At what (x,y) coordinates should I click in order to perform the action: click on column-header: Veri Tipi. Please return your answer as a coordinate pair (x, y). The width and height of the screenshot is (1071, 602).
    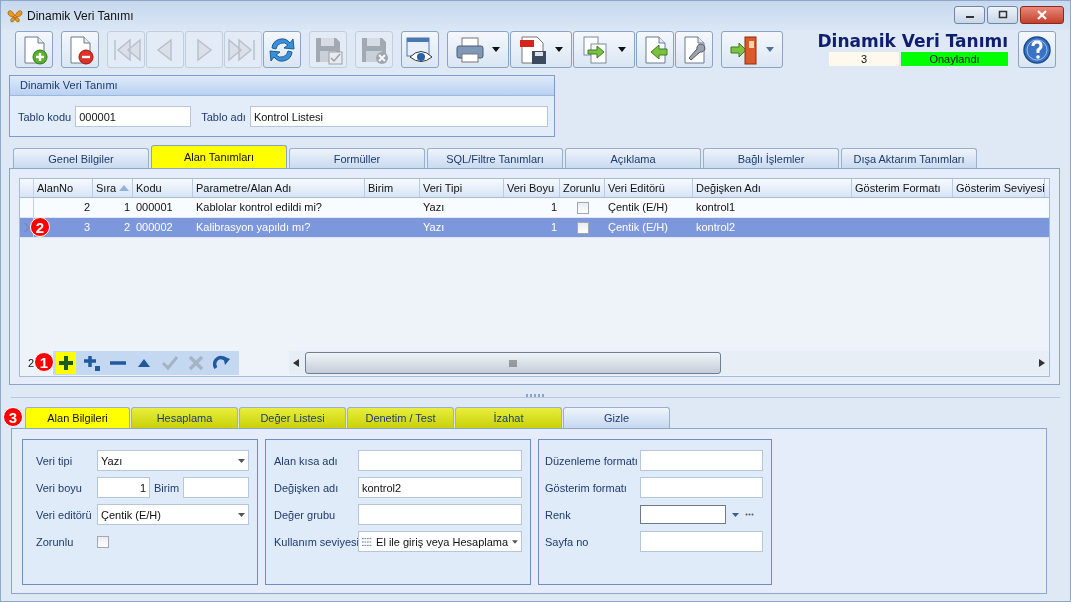
    Looking at the image, I should click on (462, 188).